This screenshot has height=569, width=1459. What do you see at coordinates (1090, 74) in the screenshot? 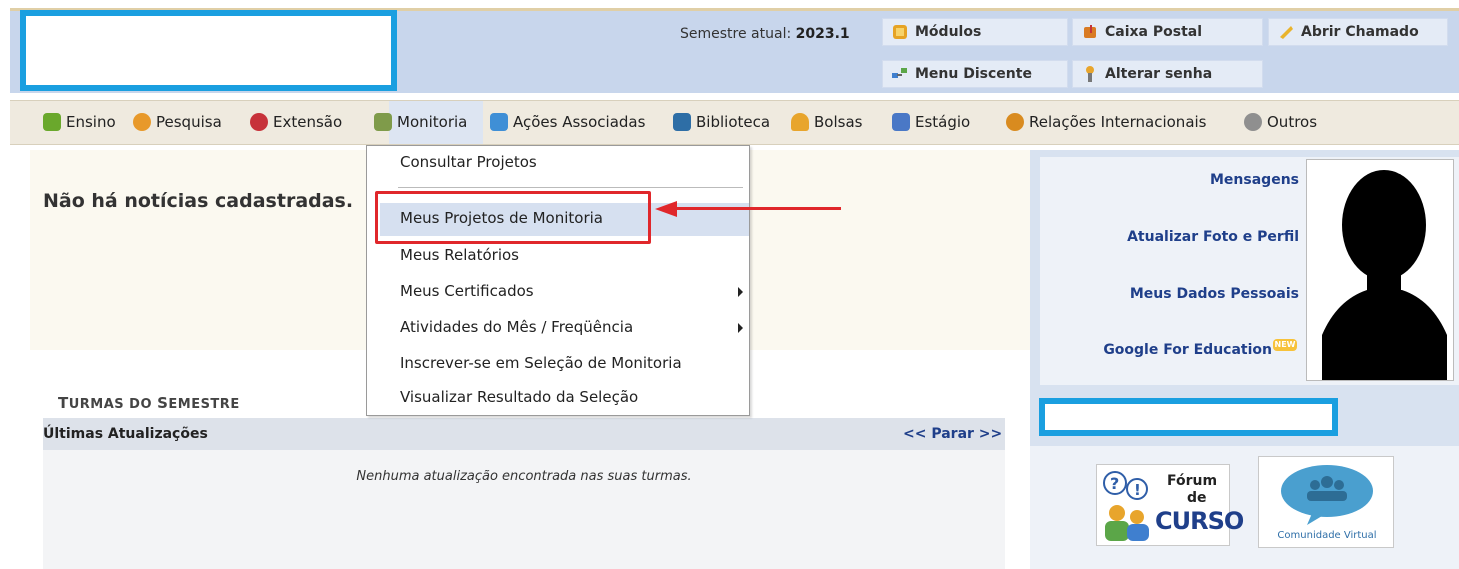
I see `password-icon` at bounding box center [1090, 74].